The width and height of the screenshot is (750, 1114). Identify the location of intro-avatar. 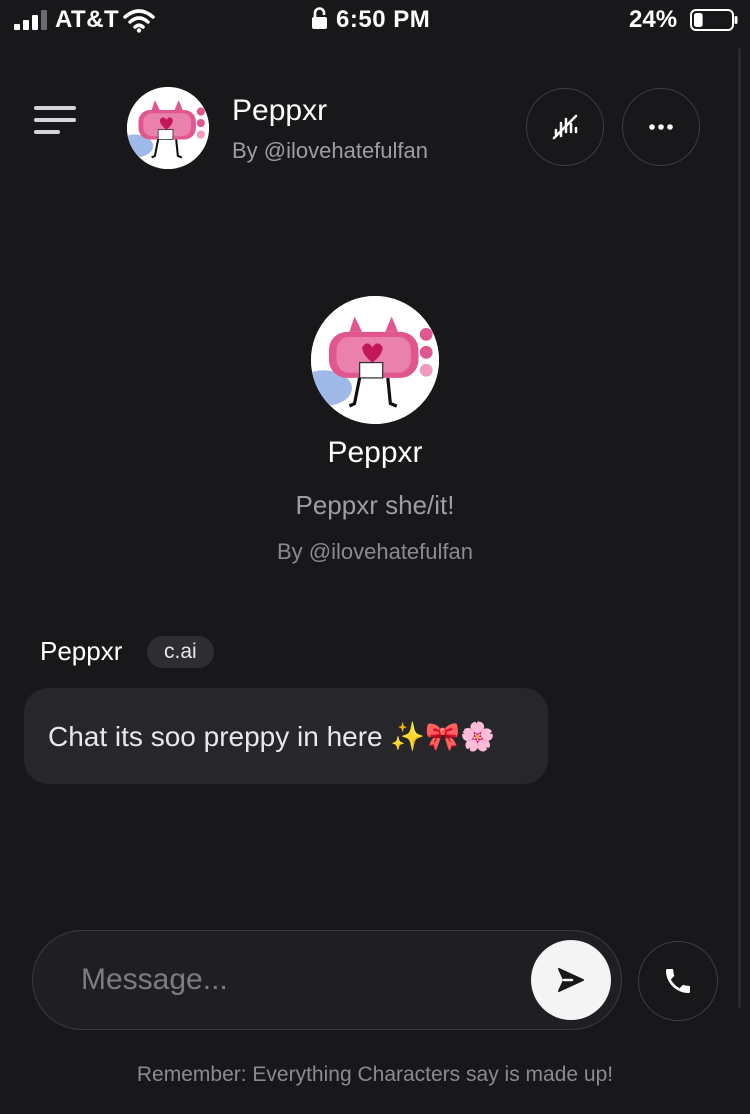
(375, 360).